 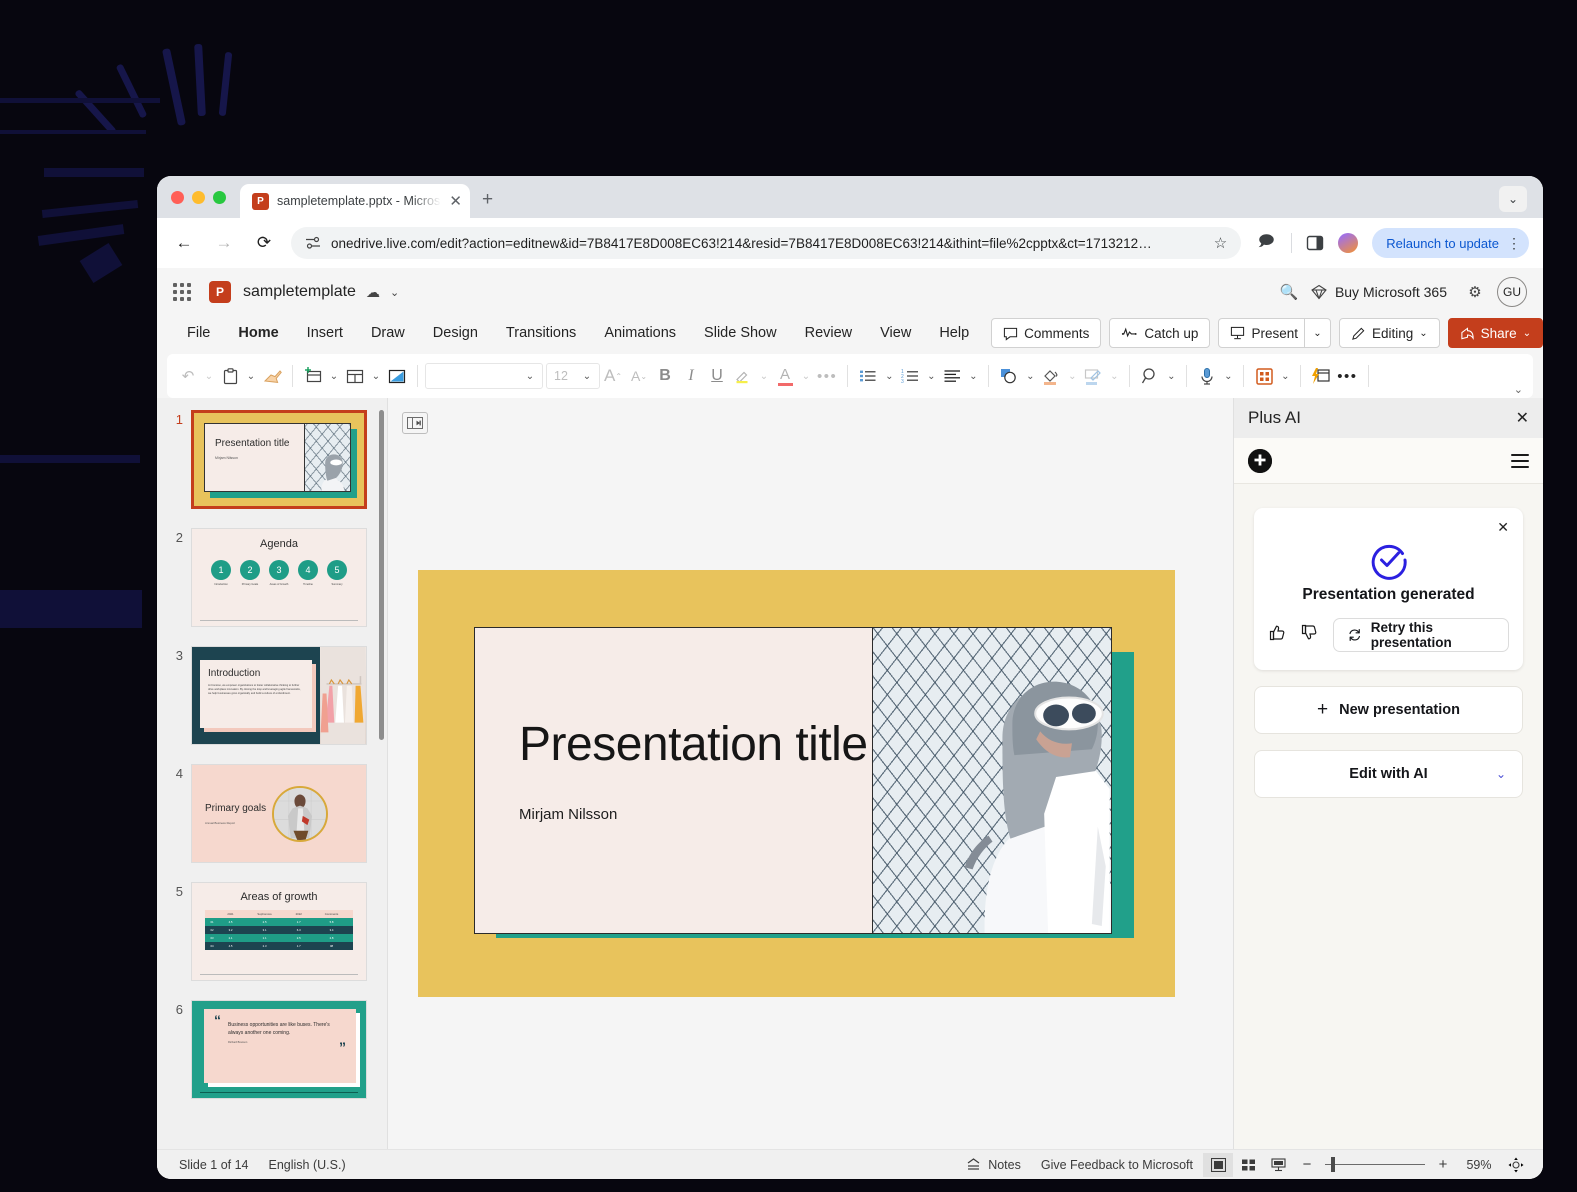 What do you see at coordinates (1248, 1165) in the screenshot?
I see `slide-sorter-icon` at bounding box center [1248, 1165].